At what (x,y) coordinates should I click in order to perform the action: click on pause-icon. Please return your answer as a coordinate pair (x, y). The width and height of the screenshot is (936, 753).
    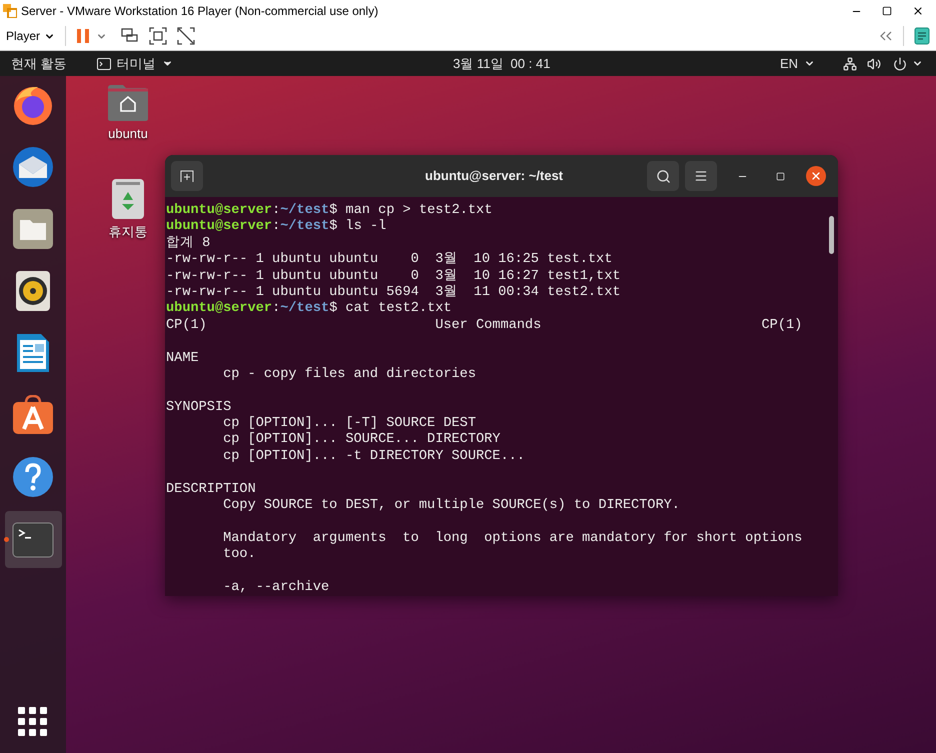
    Looking at the image, I should click on (83, 36).